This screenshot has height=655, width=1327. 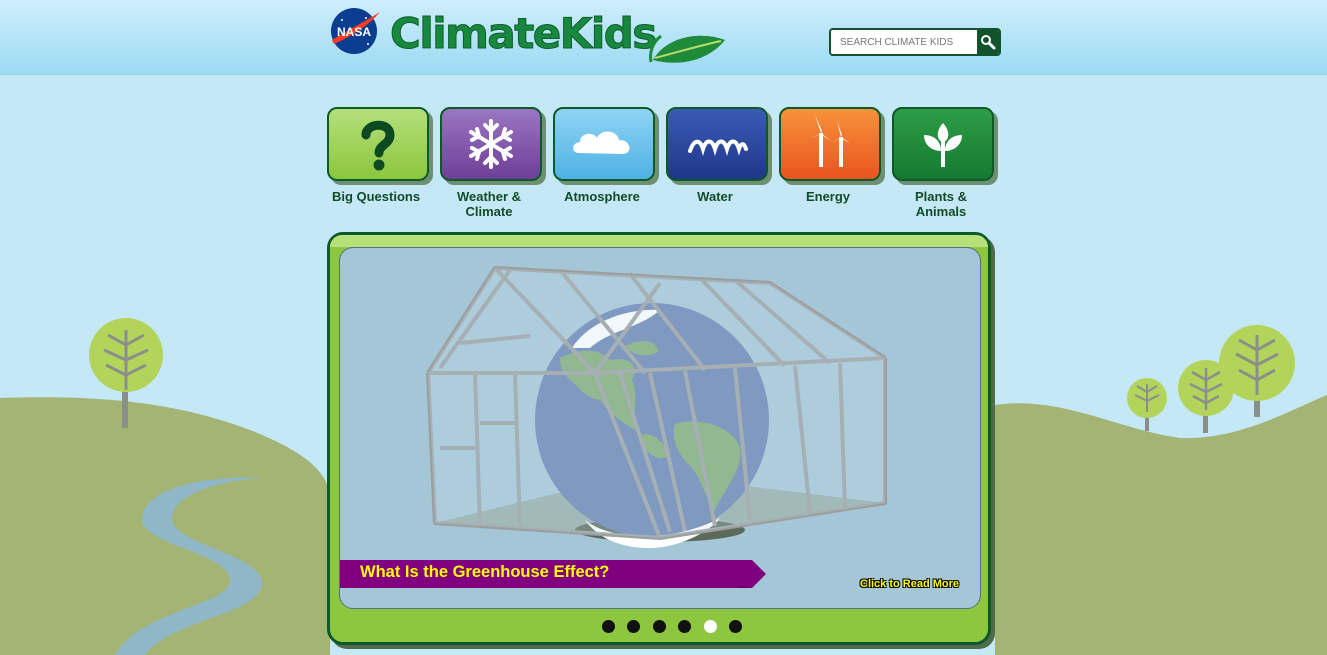 What do you see at coordinates (524, 33) in the screenshot?
I see `site-title: ClimateKids` at bounding box center [524, 33].